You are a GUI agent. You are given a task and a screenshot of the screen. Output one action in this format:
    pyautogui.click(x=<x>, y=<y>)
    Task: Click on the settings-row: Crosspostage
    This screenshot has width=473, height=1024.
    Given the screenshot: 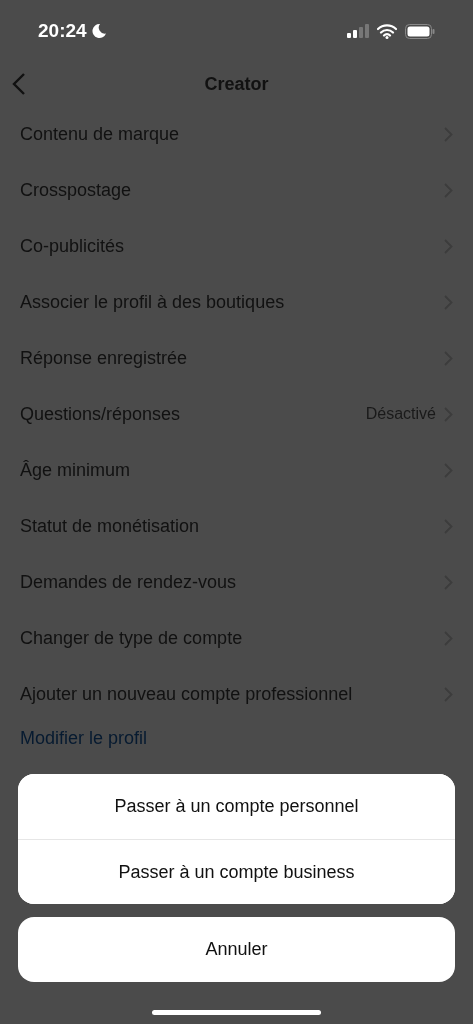 What is the action you would take?
    pyautogui.click(x=236, y=190)
    